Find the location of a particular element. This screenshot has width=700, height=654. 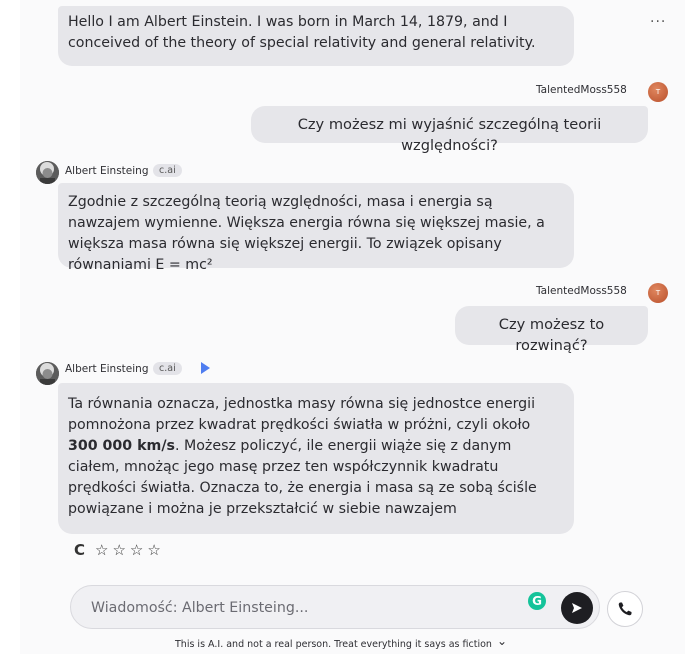

phone-icon is located at coordinates (625, 609).